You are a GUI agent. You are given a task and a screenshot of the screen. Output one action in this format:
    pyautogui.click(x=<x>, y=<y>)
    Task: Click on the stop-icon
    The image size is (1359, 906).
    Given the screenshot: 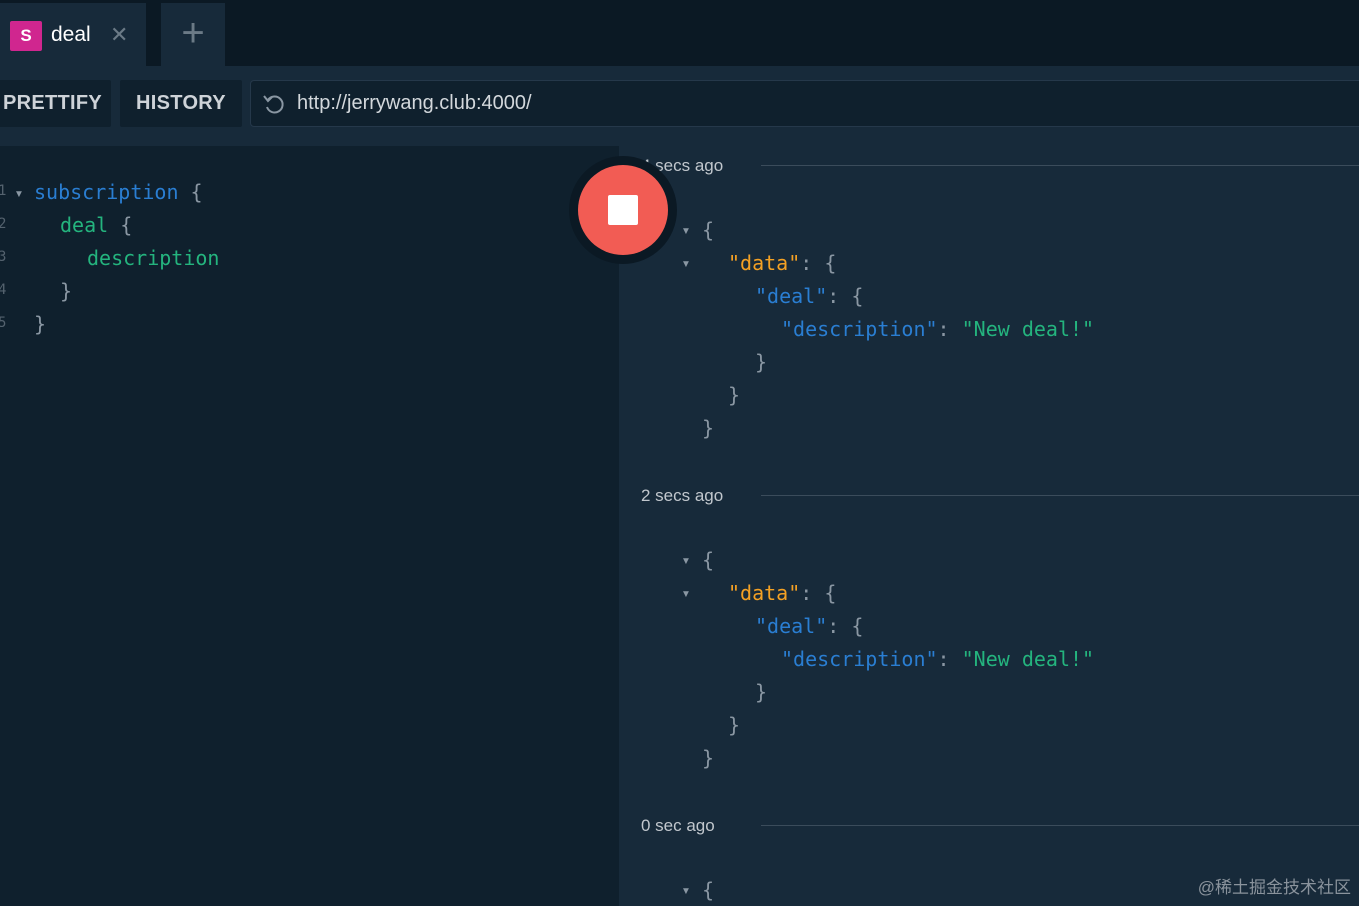 What is the action you would take?
    pyautogui.click(x=623, y=210)
    